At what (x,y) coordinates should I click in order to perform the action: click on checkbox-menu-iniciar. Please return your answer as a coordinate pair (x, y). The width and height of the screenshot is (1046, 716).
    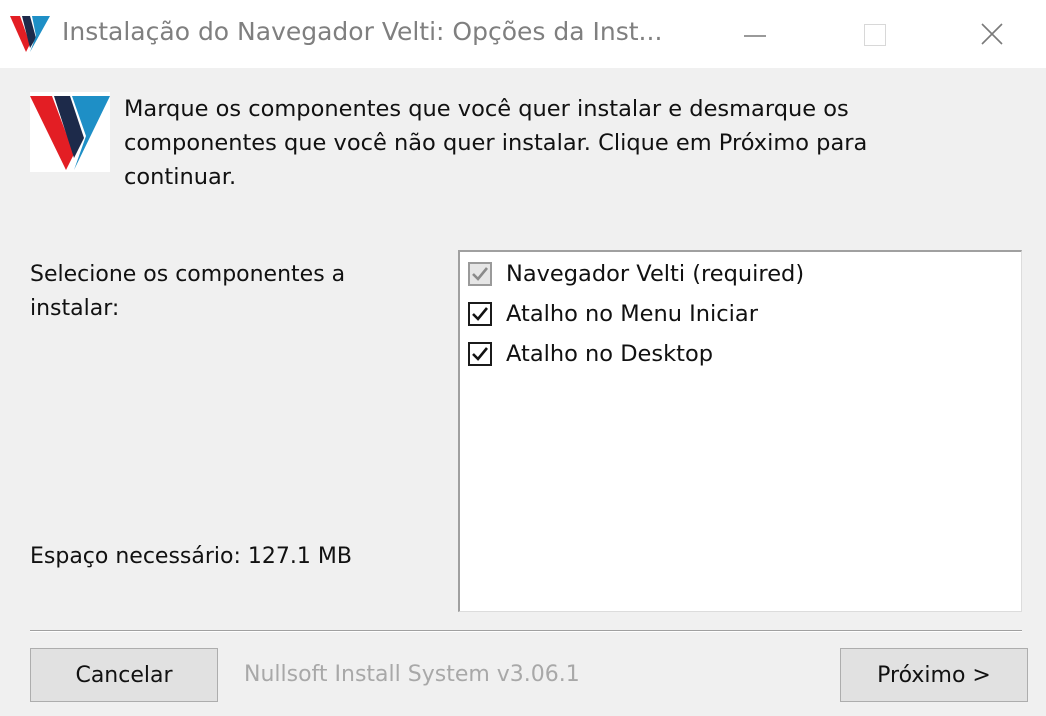
    Looking at the image, I should click on (480, 314).